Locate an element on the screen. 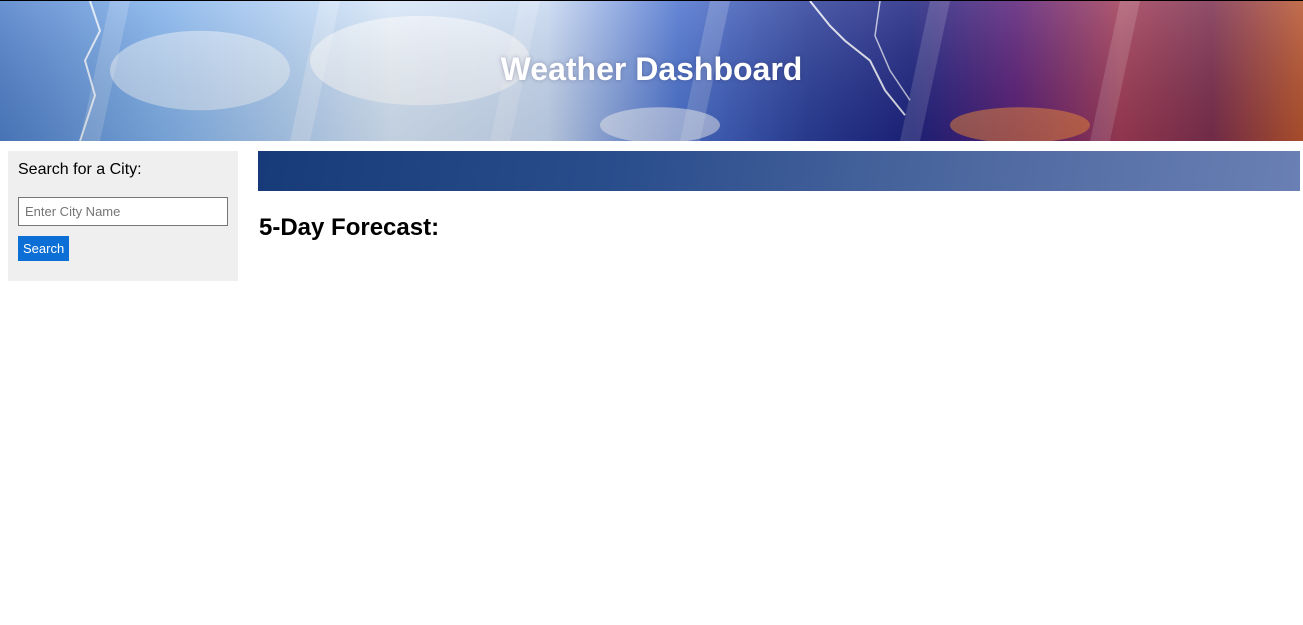  current-weather-panel is located at coordinates (779, 171).